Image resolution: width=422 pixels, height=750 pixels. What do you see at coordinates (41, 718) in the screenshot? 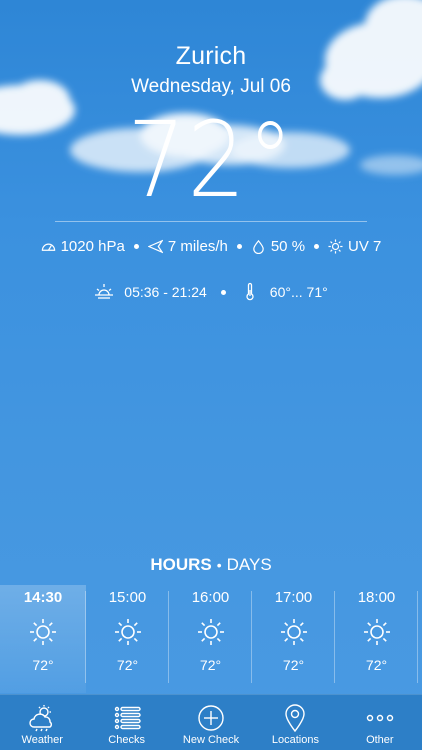
I see `cloud-sun-icon` at bounding box center [41, 718].